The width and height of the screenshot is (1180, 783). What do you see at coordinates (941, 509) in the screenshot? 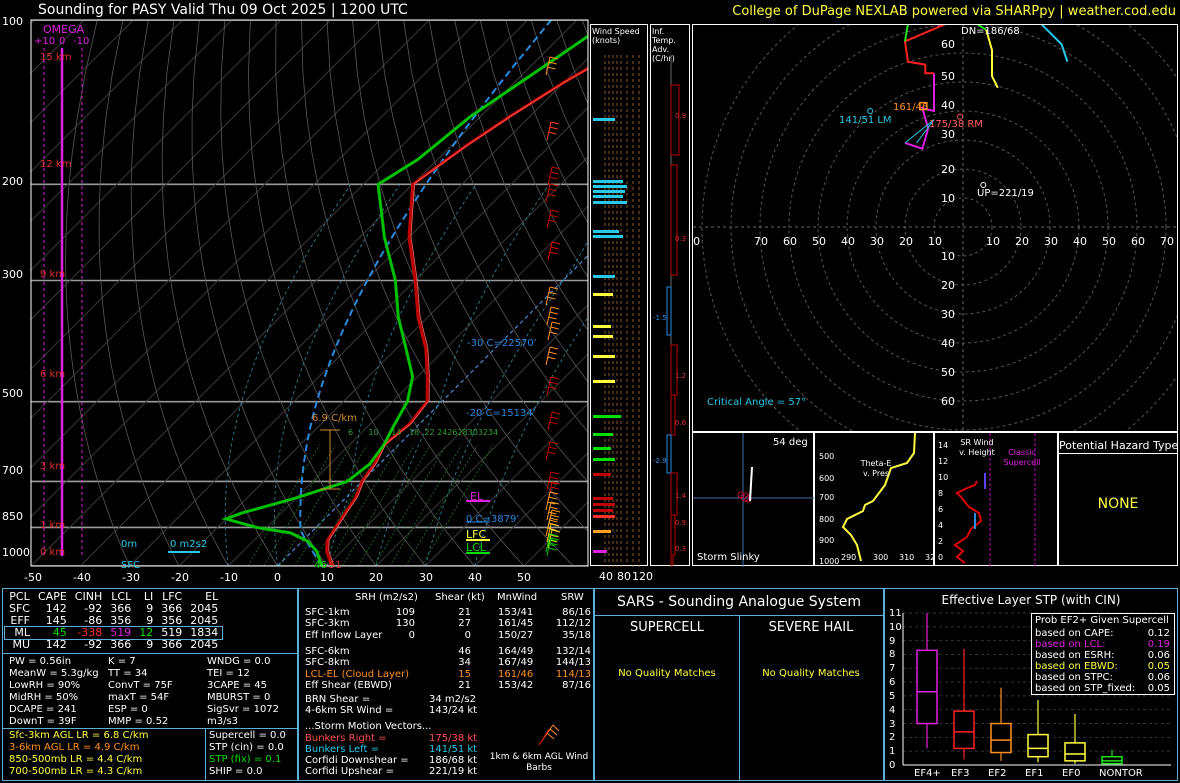
I see `srwind-y-tick: 6` at bounding box center [941, 509].